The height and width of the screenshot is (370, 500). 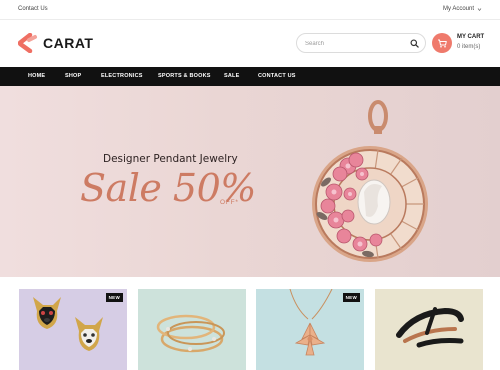 I want to click on nav-item-sports-books: SPORTS & BOOKS, so click(x=184, y=76).